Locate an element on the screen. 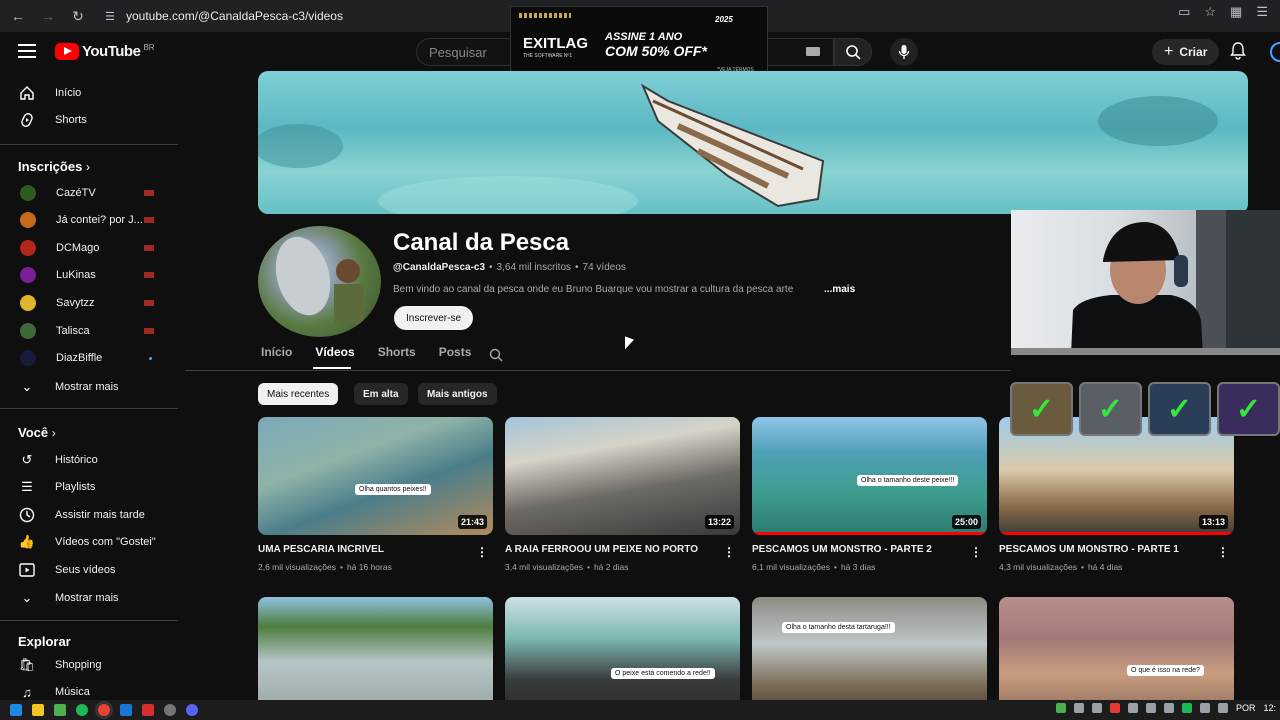 Image resolution: width=1280 pixels, height=720 pixels. sidebar-item-liked-videos: 👍 Vídeos com "Gostei" is located at coordinates (89, 542).